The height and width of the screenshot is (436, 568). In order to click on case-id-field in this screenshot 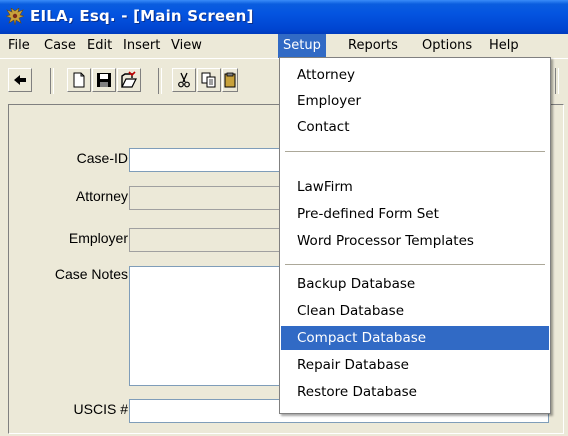, I will do `click(209, 160)`.